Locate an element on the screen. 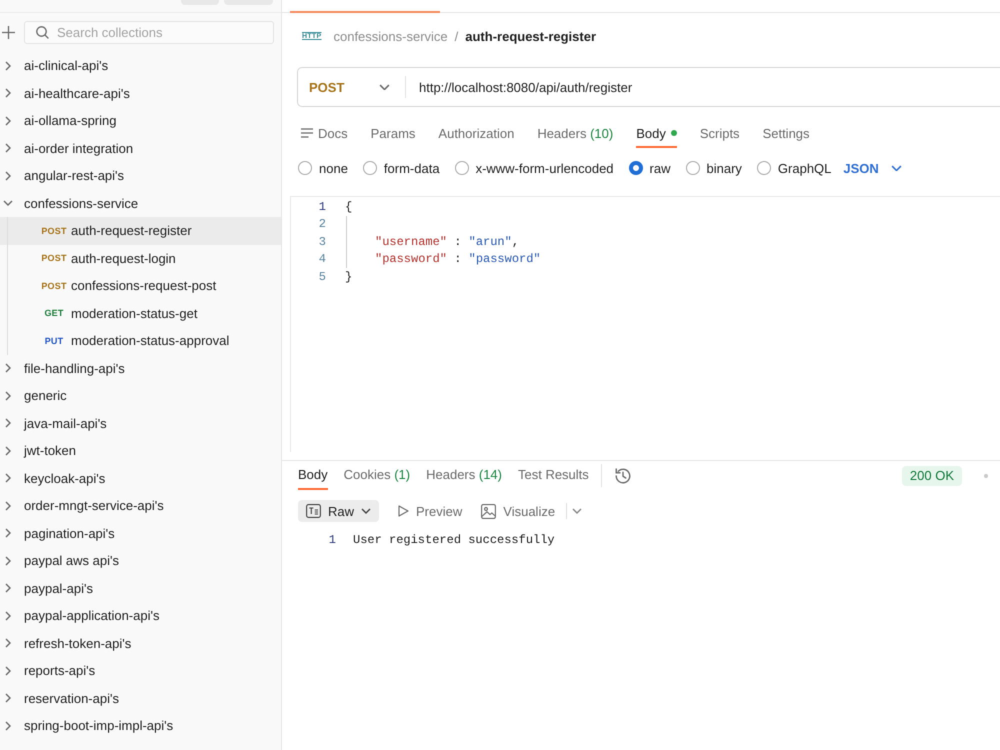 The width and height of the screenshot is (1000, 750). line-number: 4 is located at coordinates (322, 259).